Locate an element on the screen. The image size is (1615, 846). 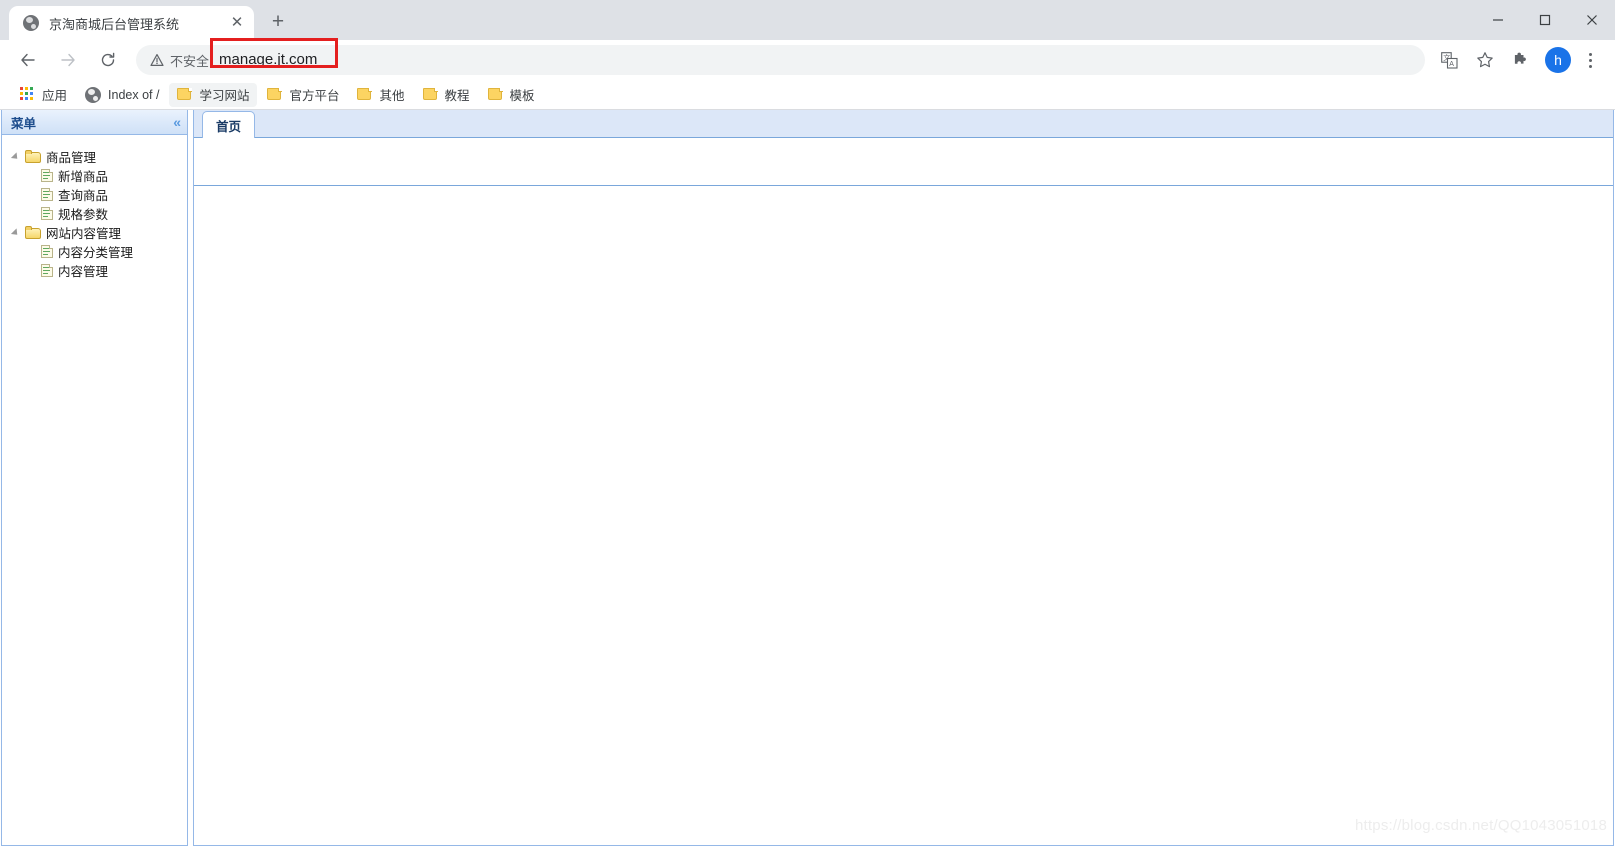
profile-avatar: h is located at coordinates (1558, 60).